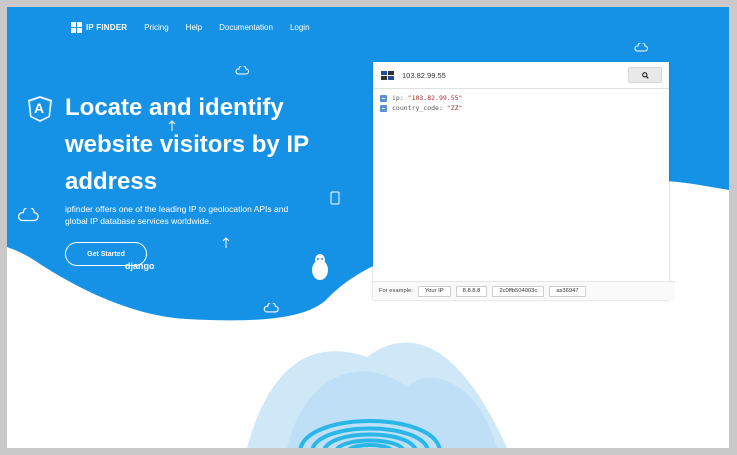 This screenshot has width=737, height=455. Describe the element at coordinates (518, 291) in the screenshot. I see `example-ipv6-button: 2c0ffb504003c` at that location.